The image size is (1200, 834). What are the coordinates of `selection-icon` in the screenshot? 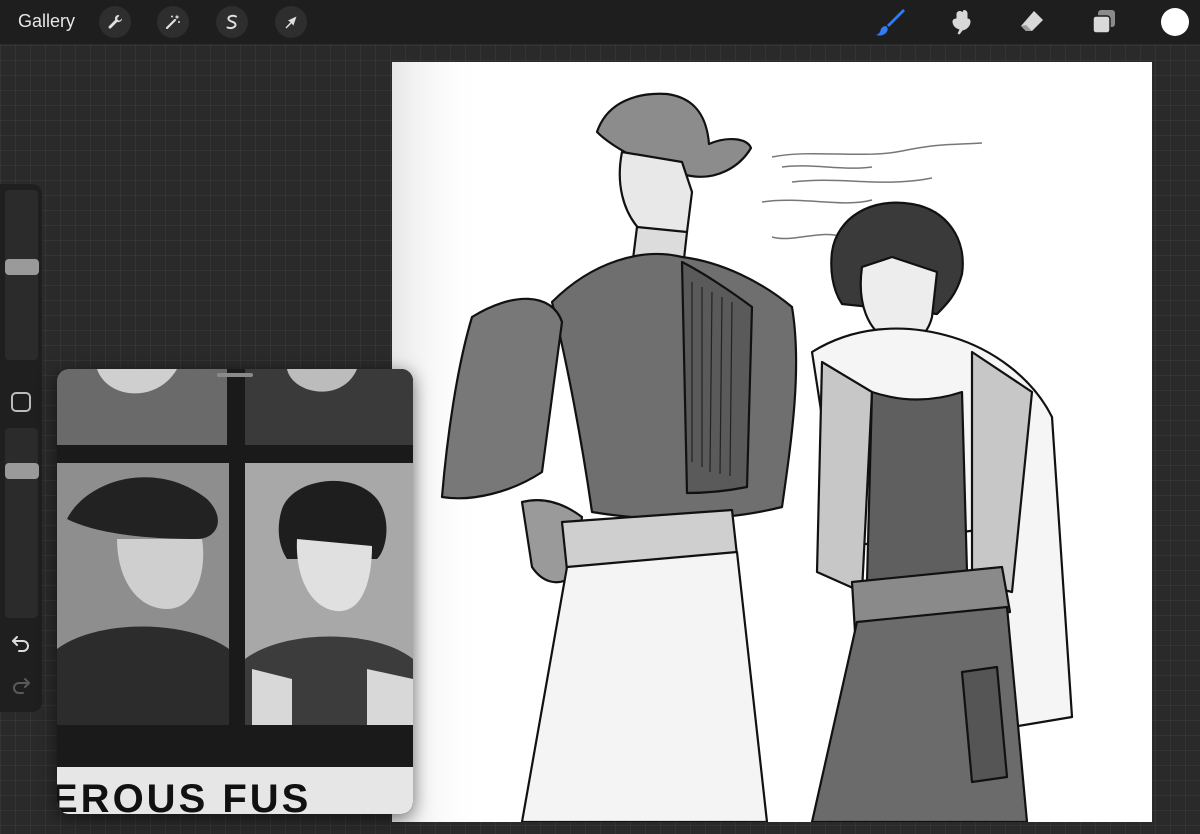 It's located at (231, 22).